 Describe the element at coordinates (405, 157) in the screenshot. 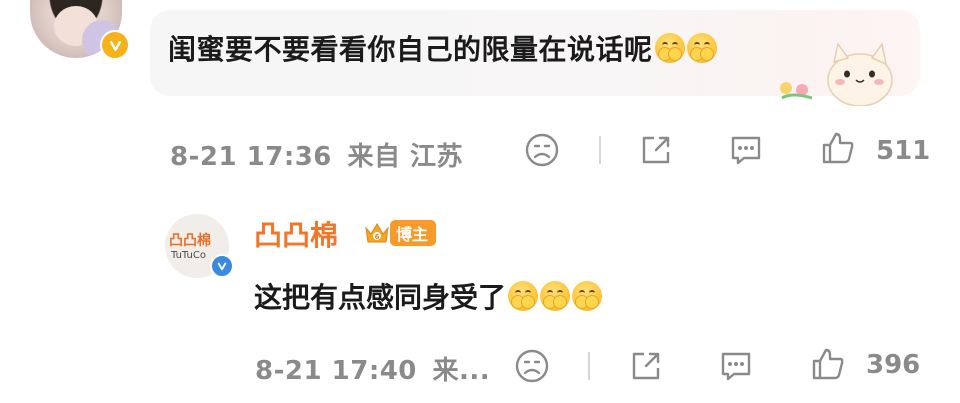

I see `comment-location: 来自 江苏` at that location.